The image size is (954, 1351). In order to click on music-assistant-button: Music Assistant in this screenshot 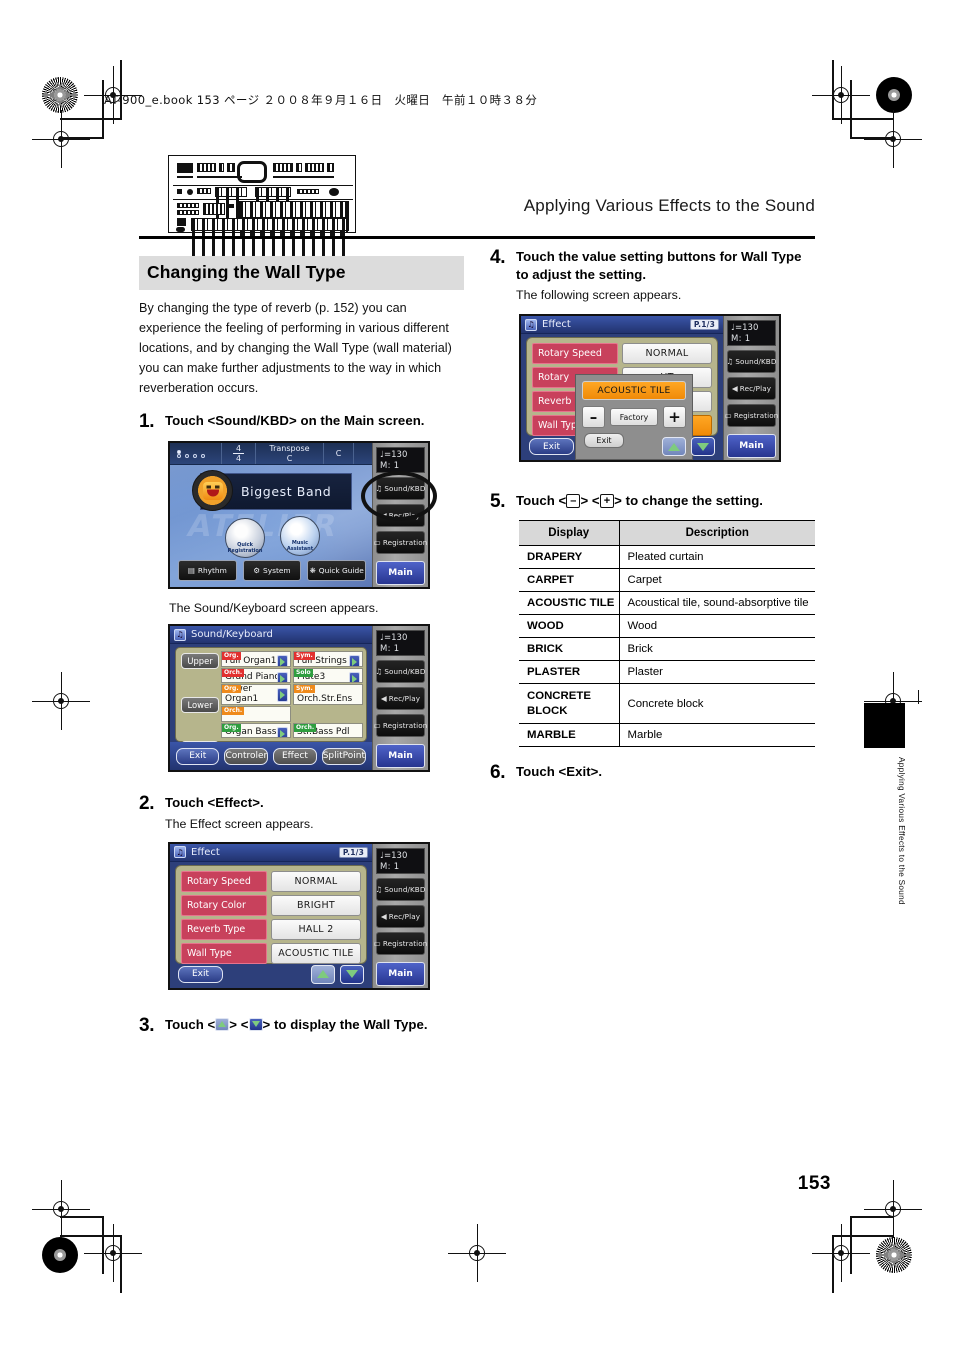, I will do `click(300, 536)`.